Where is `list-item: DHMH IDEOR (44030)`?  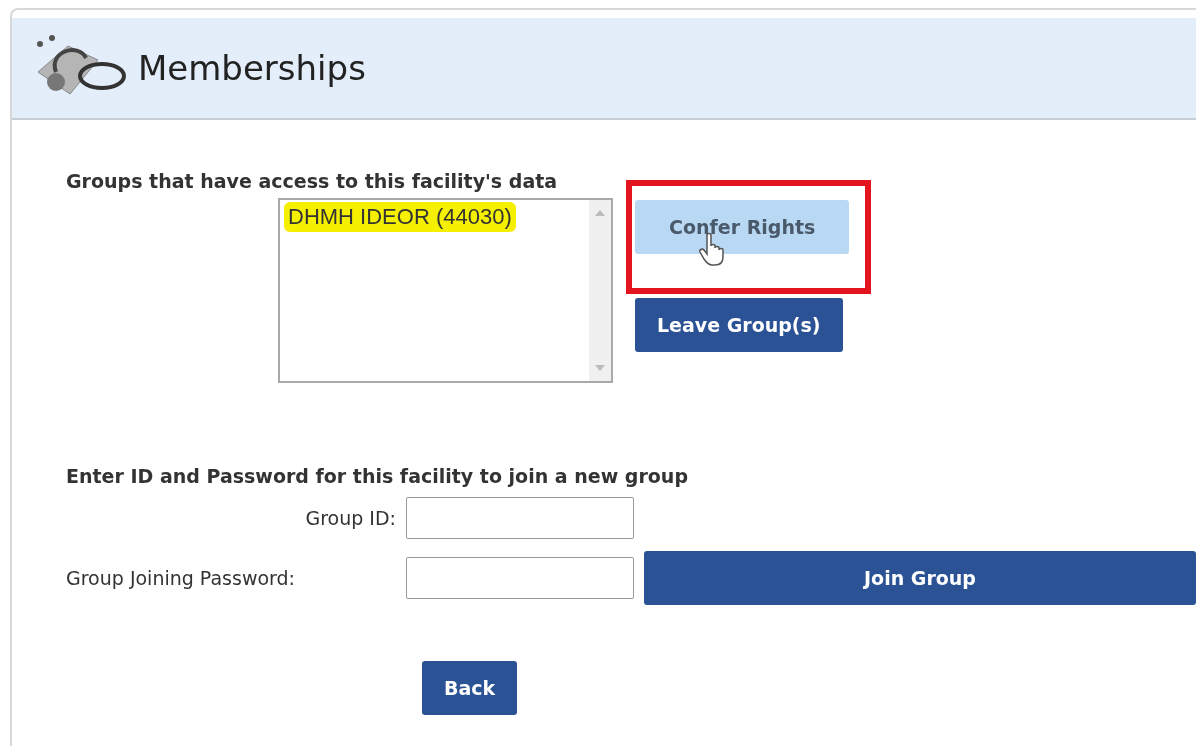 list-item: DHMH IDEOR (44030) is located at coordinates (400, 217).